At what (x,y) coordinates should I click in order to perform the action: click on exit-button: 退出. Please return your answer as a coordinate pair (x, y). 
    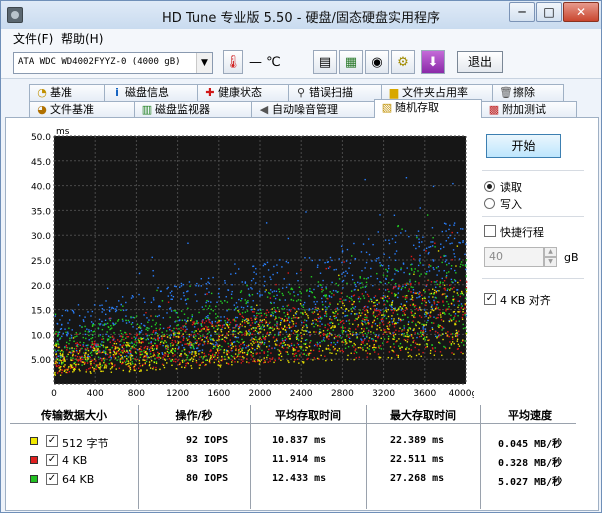
    Looking at the image, I should click on (480, 62).